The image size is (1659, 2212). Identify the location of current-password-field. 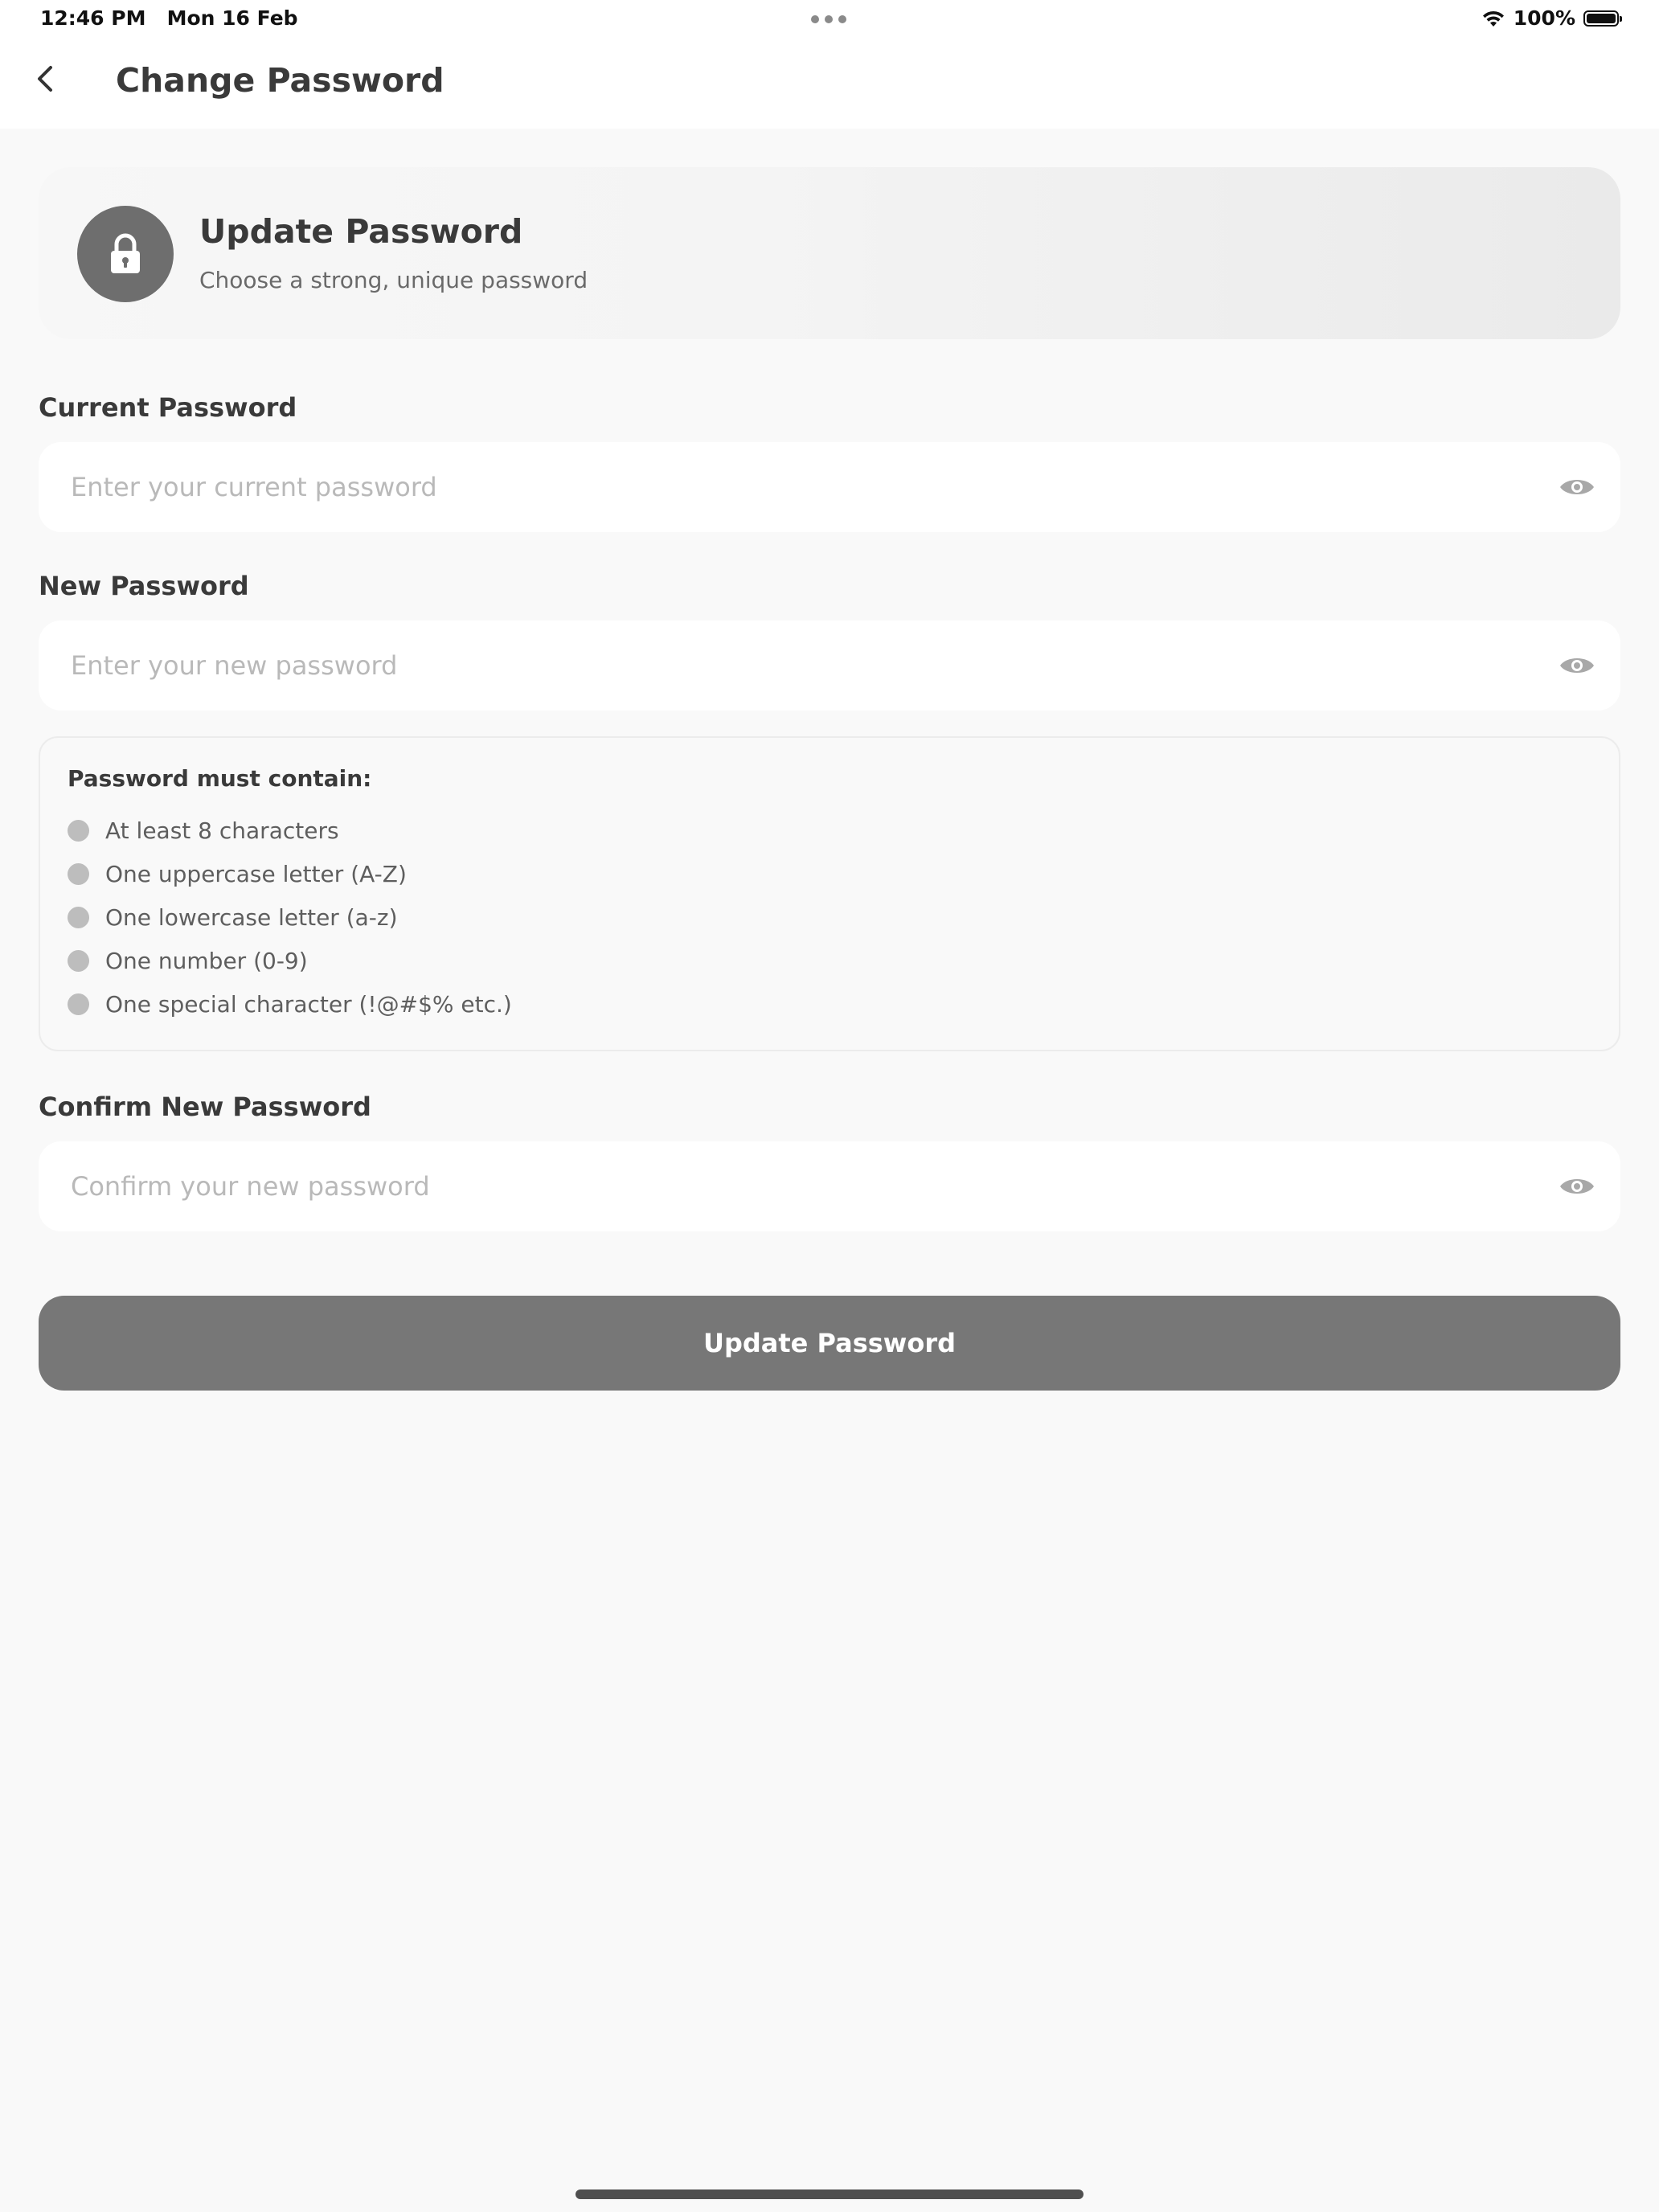
(829, 487).